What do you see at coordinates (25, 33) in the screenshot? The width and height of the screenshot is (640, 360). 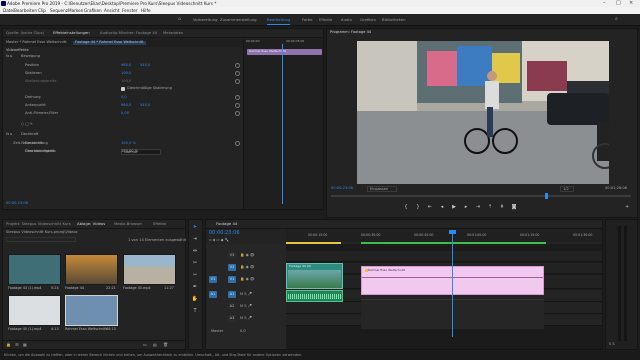 I see `tab-source: Quelle: (keine Clips)` at bounding box center [25, 33].